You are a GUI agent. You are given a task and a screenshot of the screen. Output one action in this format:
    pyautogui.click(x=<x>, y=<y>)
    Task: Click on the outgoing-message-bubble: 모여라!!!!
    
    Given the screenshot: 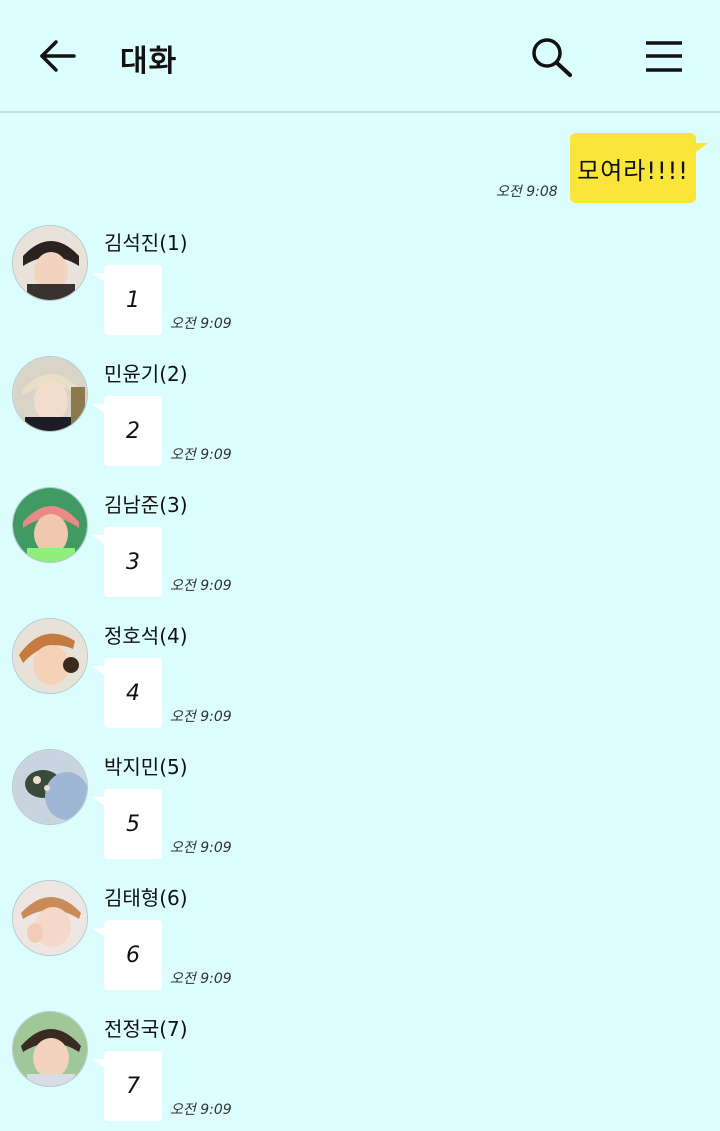 What is the action you would take?
    pyautogui.click(x=633, y=168)
    